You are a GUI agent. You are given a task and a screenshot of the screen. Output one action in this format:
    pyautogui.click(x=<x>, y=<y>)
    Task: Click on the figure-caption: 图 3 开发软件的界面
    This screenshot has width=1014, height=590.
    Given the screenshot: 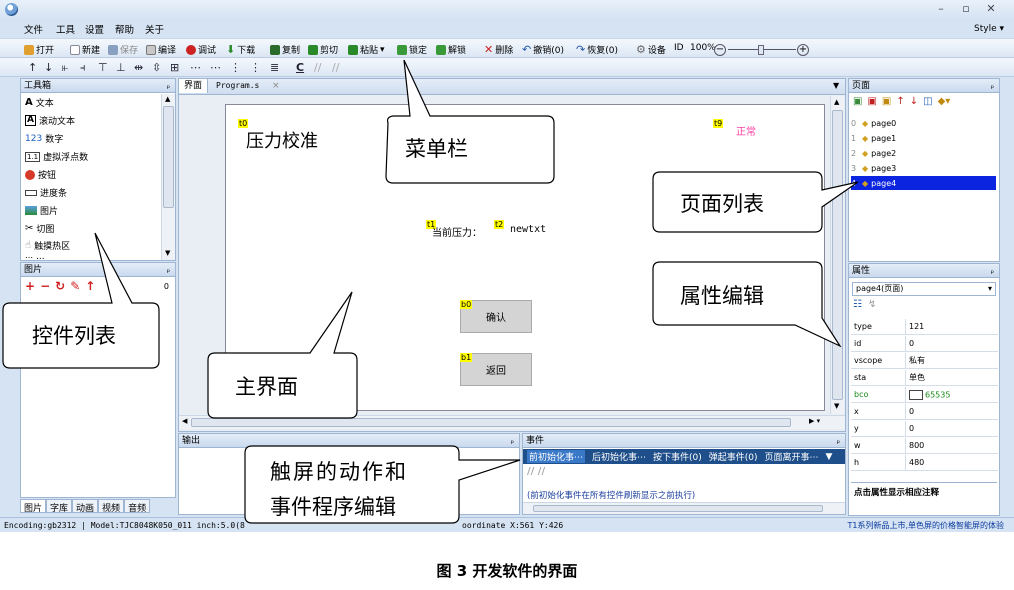 What is the action you would take?
    pyautogui.click(x=507, y=571)
    